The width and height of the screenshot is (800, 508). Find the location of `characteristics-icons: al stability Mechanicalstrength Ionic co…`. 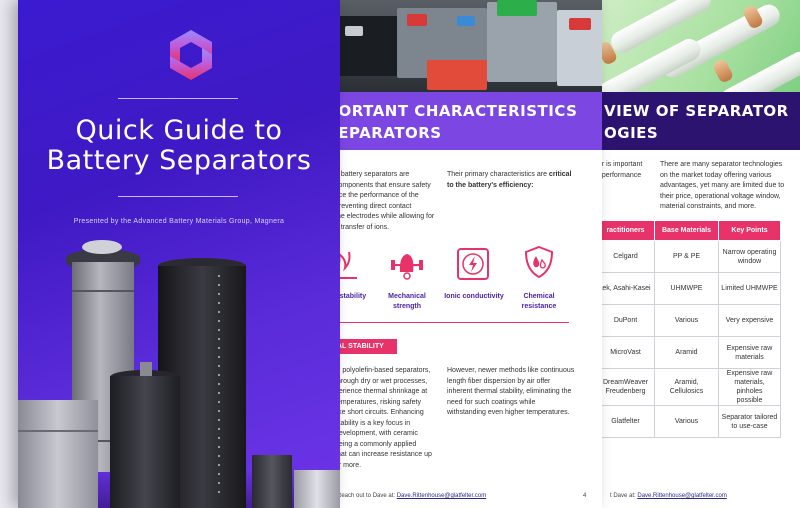

characteristics-icons: al stability Mechanicalstrength Ionic co… is located at coordinates (469, 280).